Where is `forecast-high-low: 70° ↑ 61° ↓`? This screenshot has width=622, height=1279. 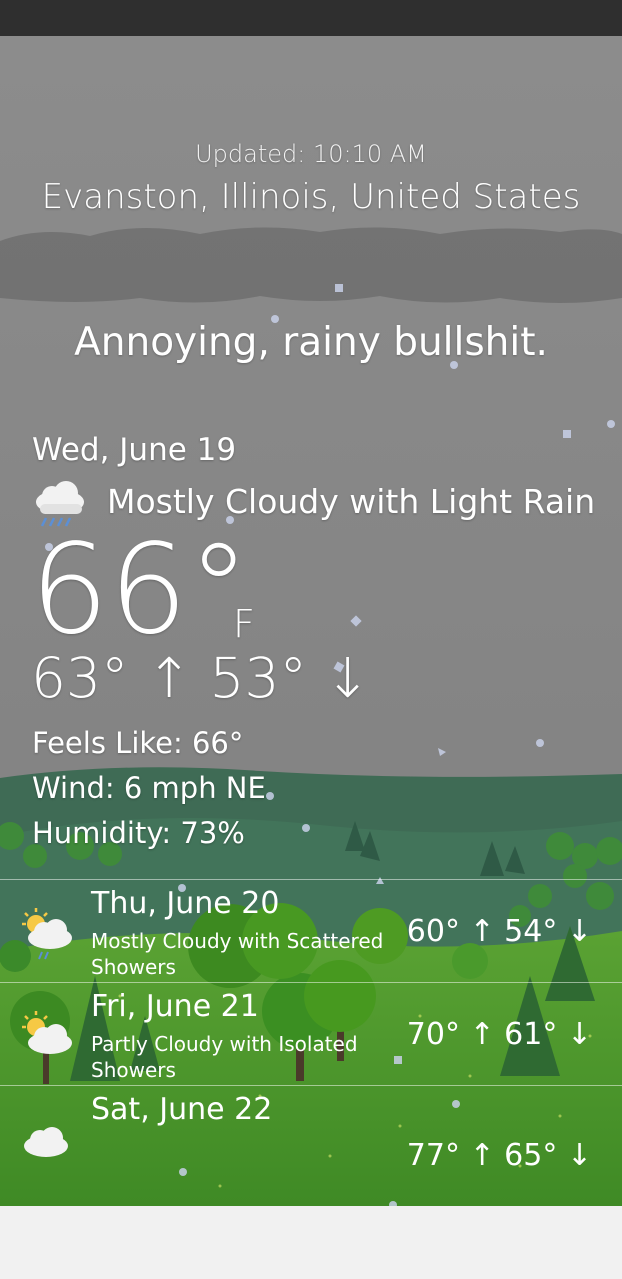
forecast-high-low: 70° ↑ 61° ↓ is located at coordinates (499, 1034).